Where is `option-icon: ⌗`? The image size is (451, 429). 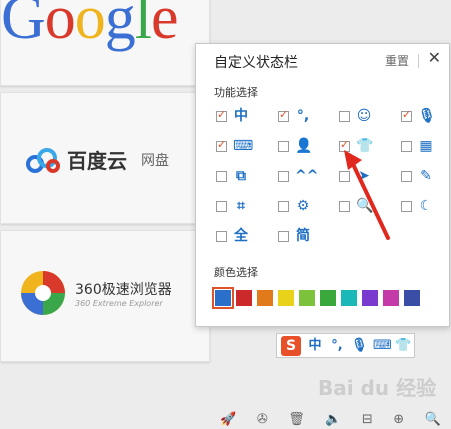 option-icon: ⌗ is located at coordinates (241, 206).